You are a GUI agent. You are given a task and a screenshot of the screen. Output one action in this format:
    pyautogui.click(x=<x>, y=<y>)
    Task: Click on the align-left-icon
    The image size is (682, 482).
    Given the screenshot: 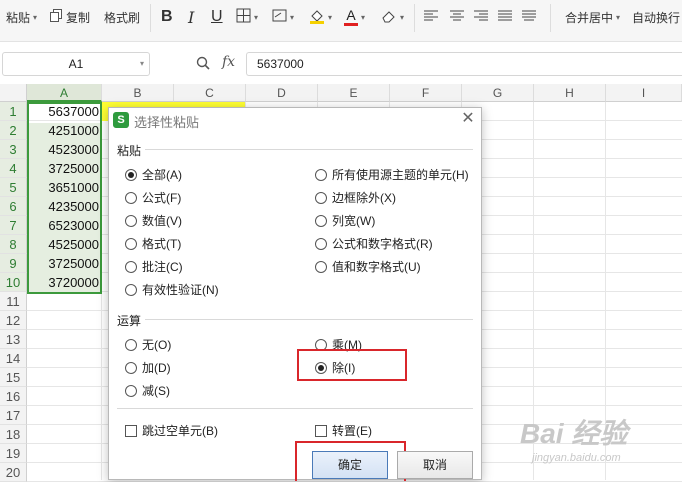 What is the action you would take?
    pyautogui.click(x=431, y=17)
    